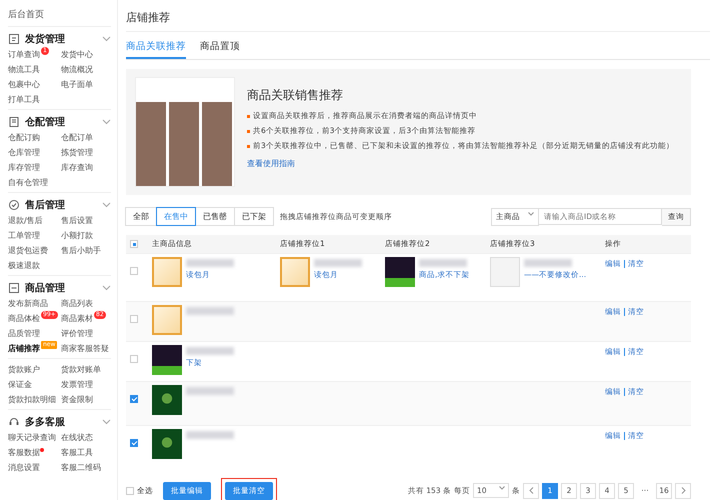  I want to click on sidebar-item: 仓配订购, so click(24, 137).